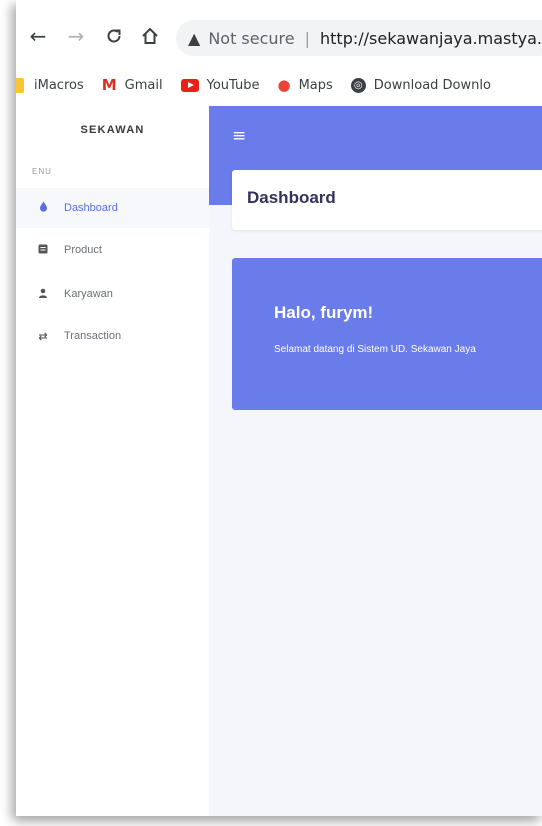 The image size is (542, 826). Describe the element at coordinates (291, 197) in the screenshot. I see `page-title: Dashboard` at that location.